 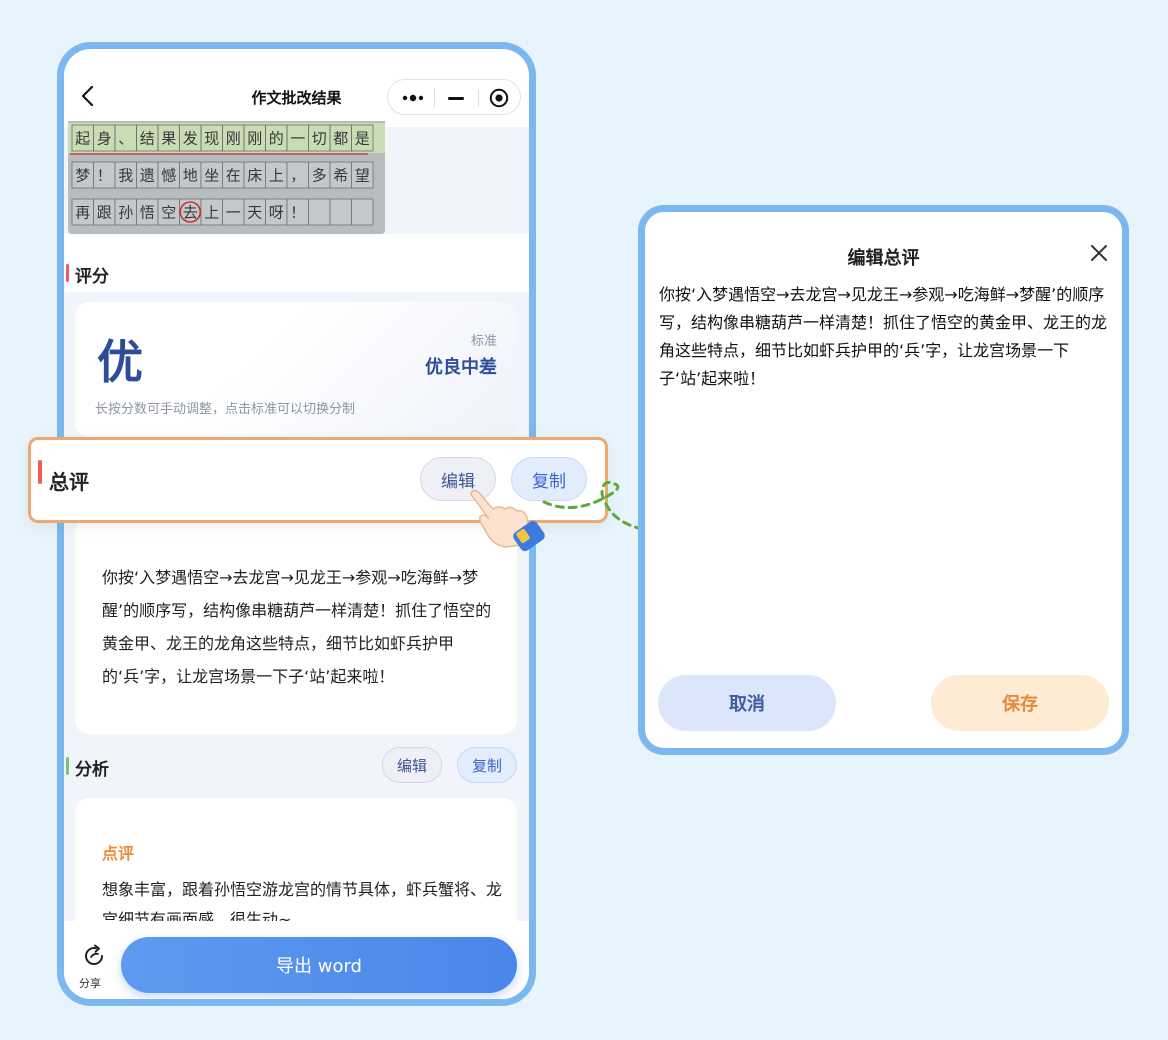 I want to click on essay-character: 果, so click(x=168, y=139).